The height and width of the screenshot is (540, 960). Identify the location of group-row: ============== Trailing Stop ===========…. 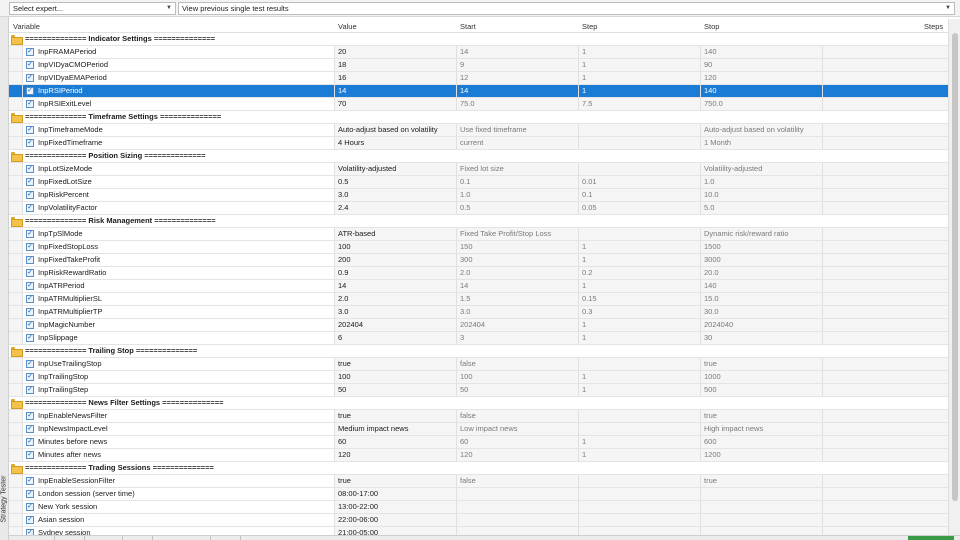
(478, 351).